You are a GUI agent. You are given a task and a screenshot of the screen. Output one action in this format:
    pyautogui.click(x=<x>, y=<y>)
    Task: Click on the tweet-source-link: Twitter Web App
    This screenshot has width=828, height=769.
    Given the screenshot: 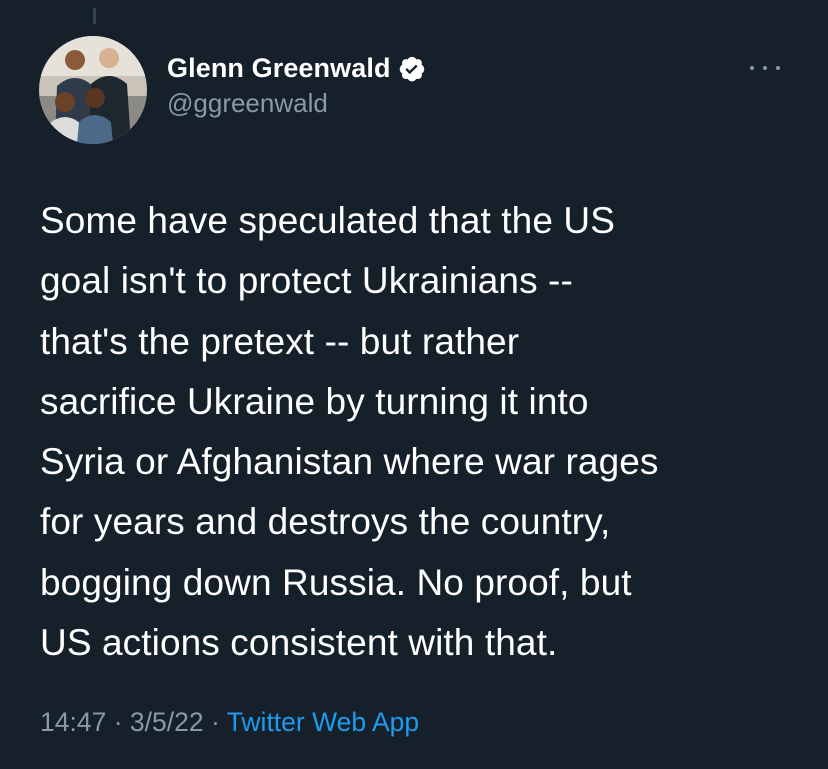 What is the action you would take?
    pyautogui.click(x=323, y=722)
    